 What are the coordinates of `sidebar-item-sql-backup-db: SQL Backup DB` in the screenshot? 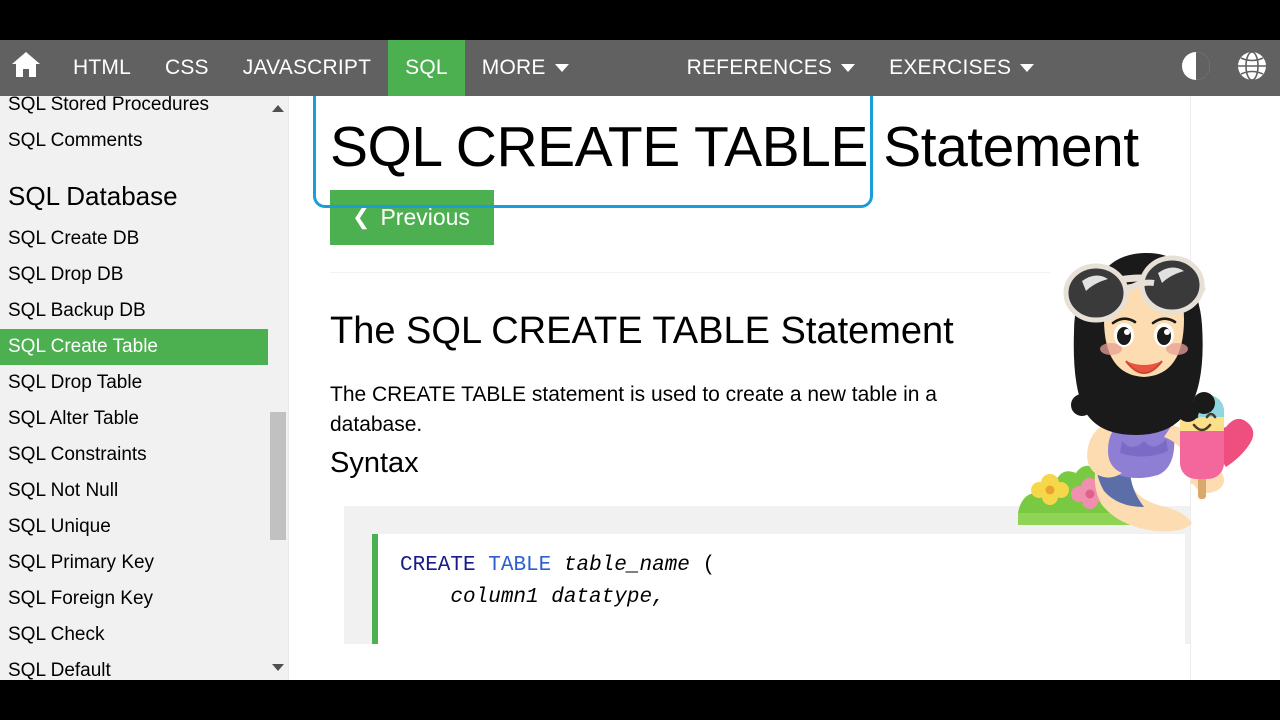 It's located at (134, 311).